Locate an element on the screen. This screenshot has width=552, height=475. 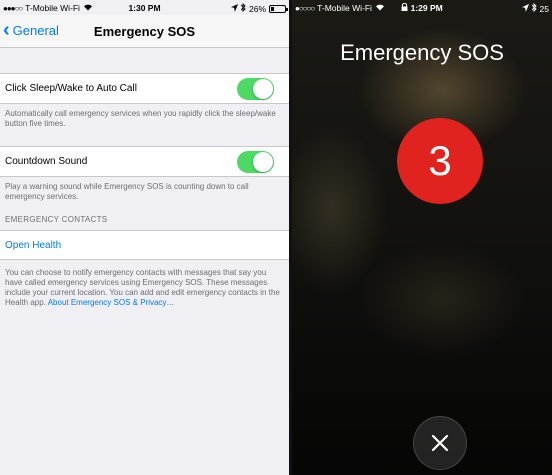
back-button: ‹ General is located at coordinates (31, 30).